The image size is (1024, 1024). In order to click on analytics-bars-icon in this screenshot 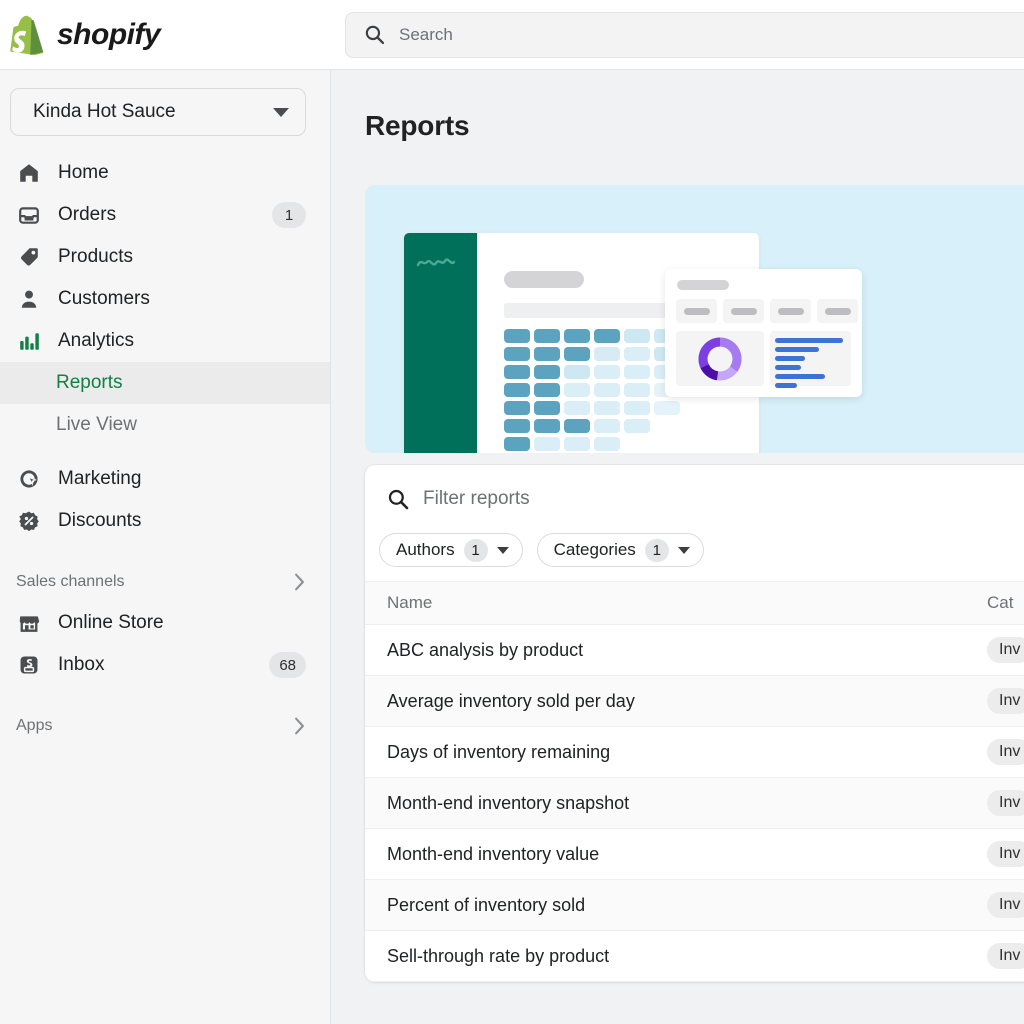, I will do `click(29, 341)`.